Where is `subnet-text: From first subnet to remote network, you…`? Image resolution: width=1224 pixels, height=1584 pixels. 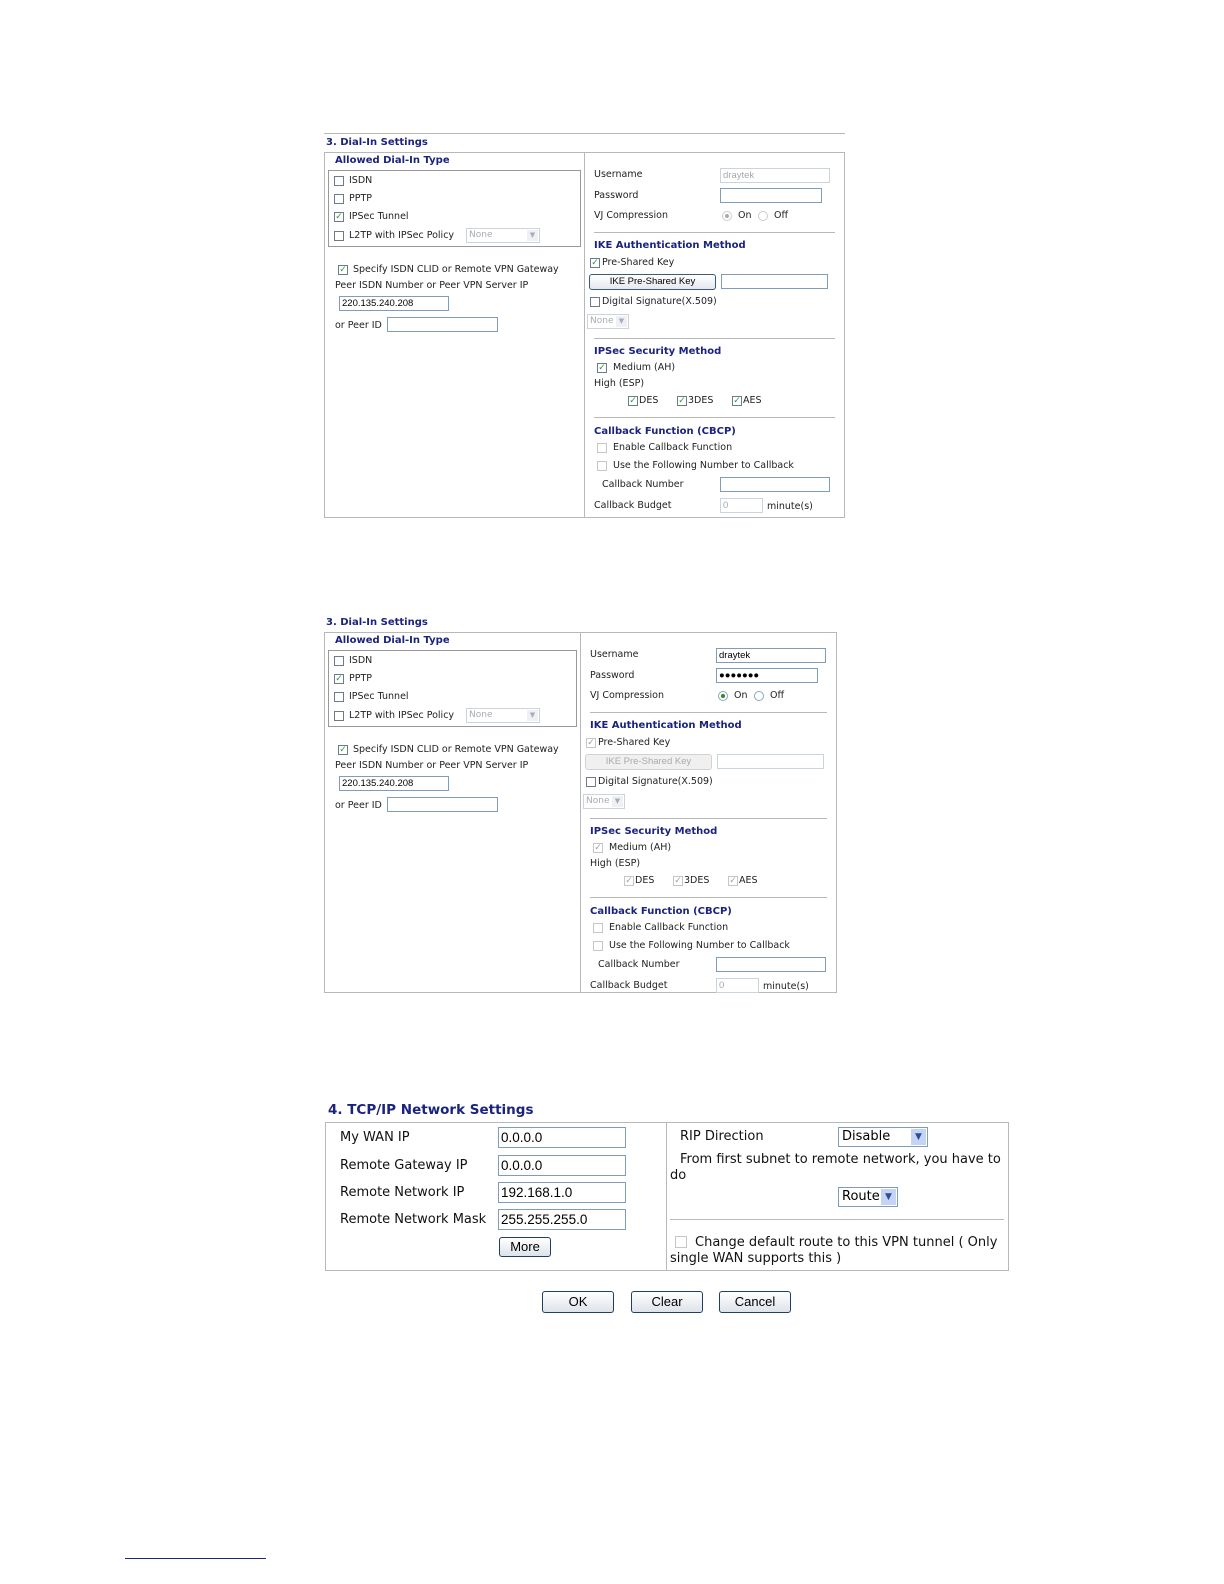 subnet-text: From first subnet to remote network, you… is located at coordinates (835, 1167).